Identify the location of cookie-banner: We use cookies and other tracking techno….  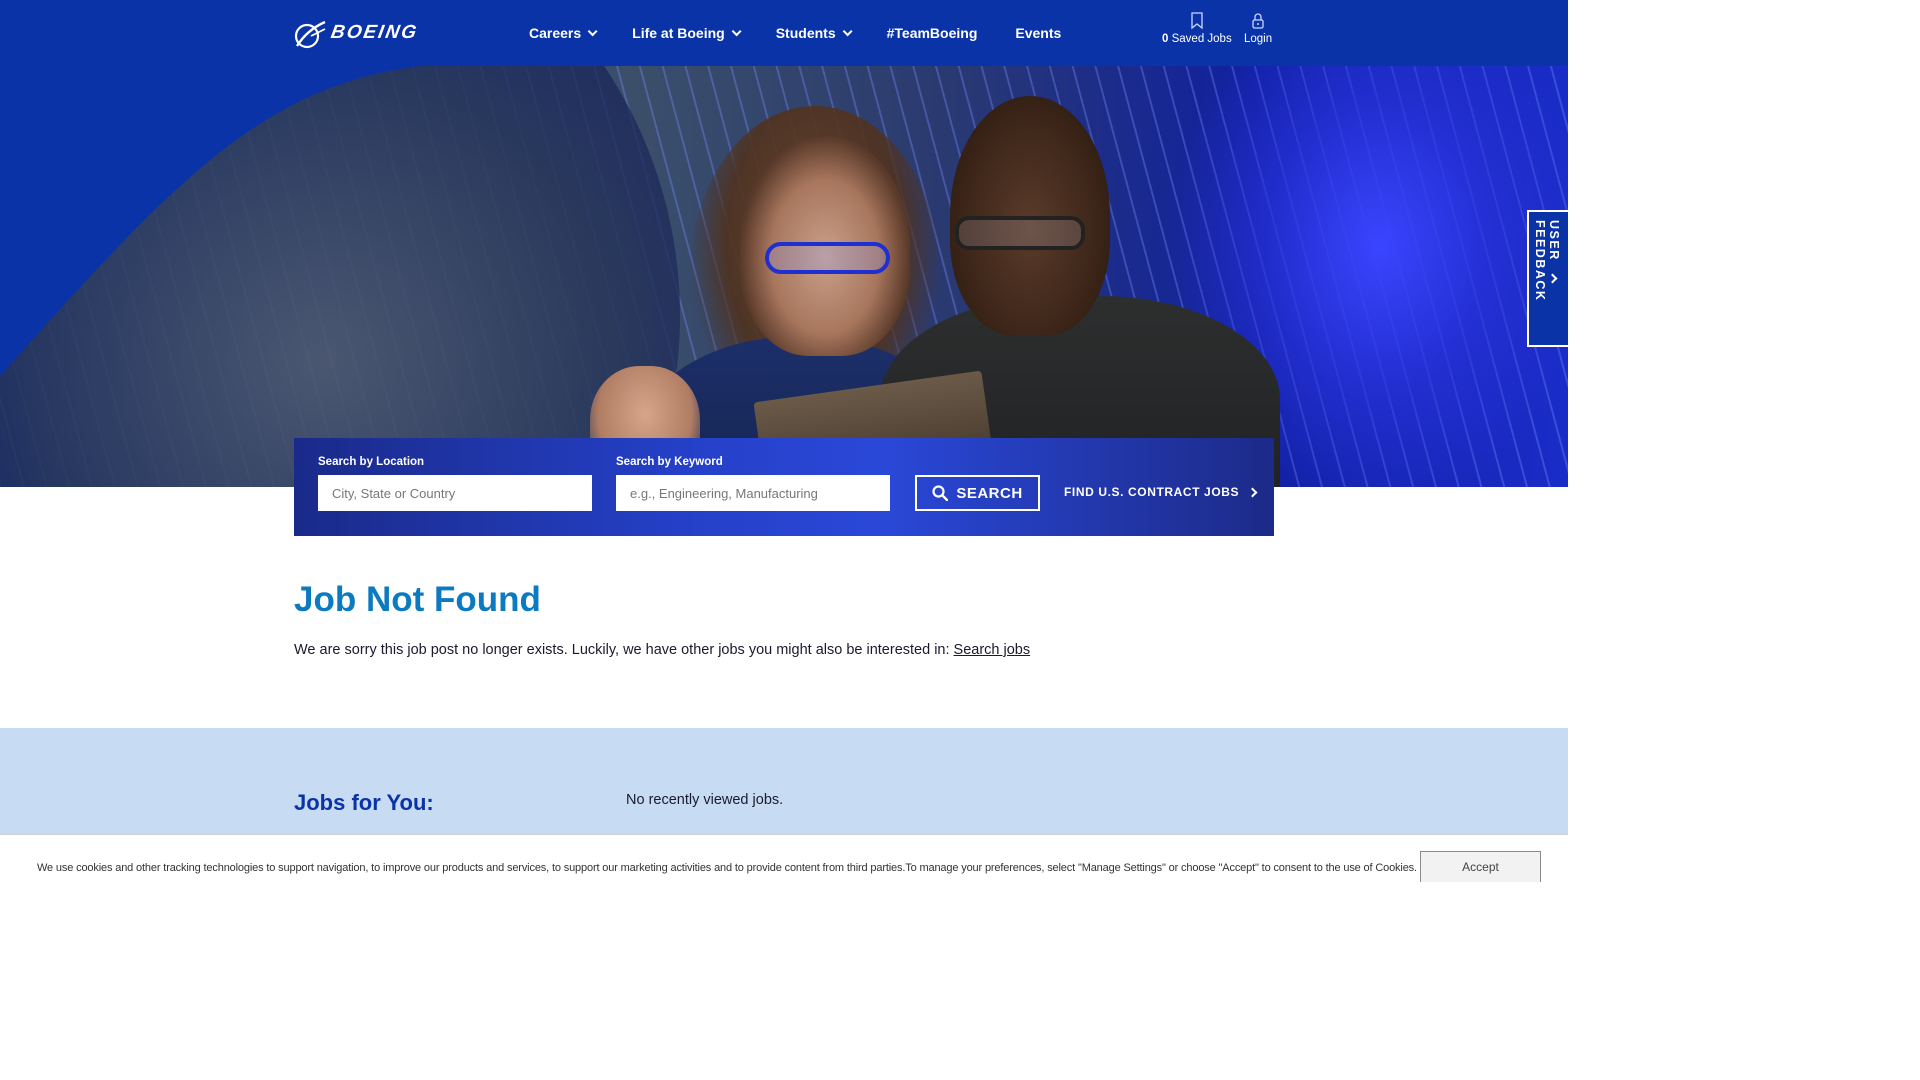
(784, 858).